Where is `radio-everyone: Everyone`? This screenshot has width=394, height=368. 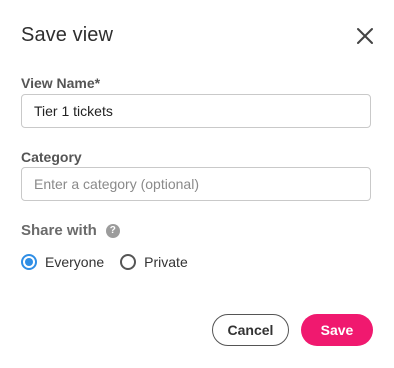
radio-everyone: Everyone is located at coordinates (62, 262).